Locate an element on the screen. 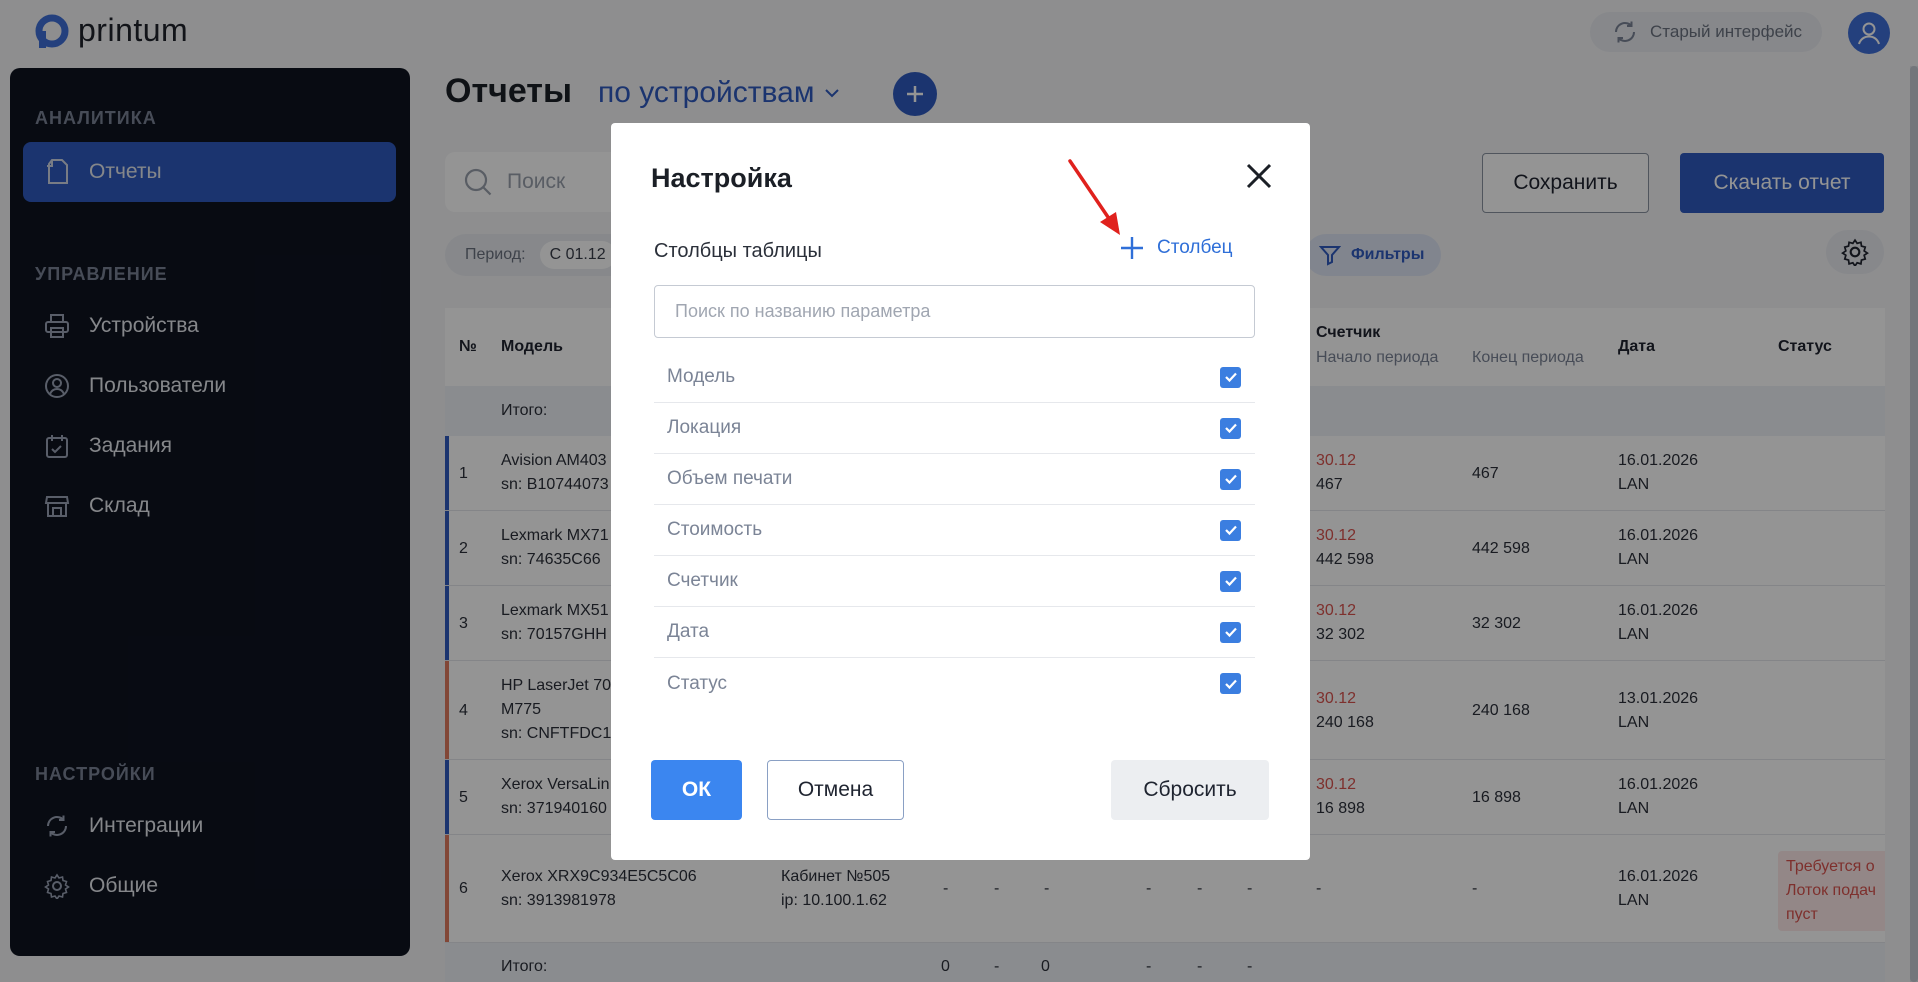  column-item-cost: Стоимость is located at coordinates (954, 530).